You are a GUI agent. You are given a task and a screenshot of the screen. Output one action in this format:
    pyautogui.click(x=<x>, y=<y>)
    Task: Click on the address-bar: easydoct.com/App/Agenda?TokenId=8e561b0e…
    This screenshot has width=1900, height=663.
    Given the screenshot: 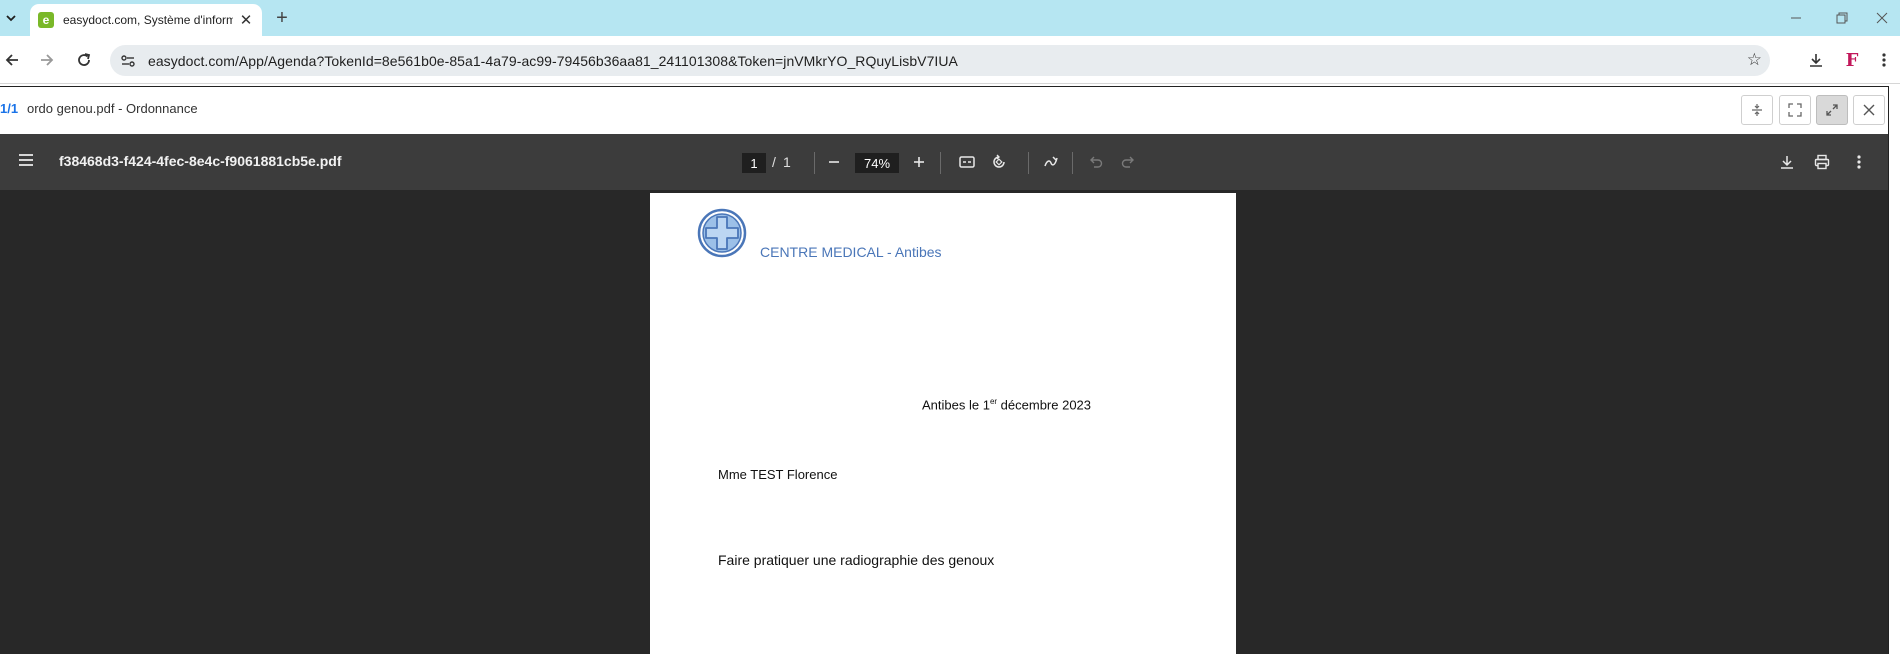 What is the action you would take?
    pyautogui.click(x=940, y=60)
    